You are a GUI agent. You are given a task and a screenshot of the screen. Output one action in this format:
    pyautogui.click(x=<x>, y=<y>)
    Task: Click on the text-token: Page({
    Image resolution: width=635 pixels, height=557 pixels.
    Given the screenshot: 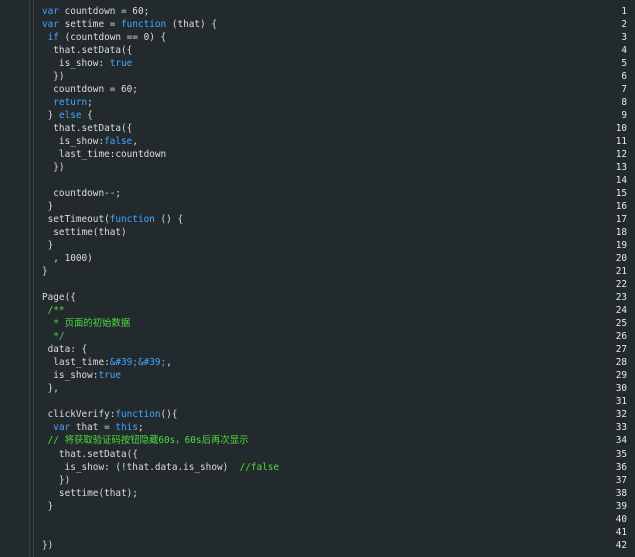 What is the action you would take?
    pyautogui.click(x=59, y=298)
    